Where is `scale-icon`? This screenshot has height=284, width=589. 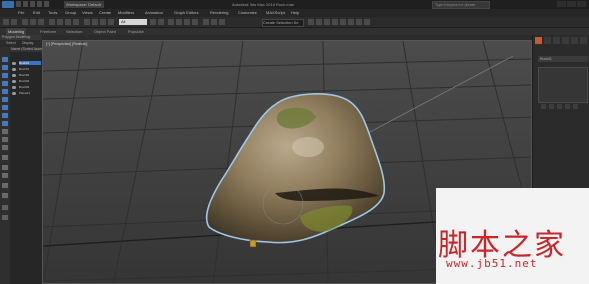 scale-icon is located at coordinates (103, 22).